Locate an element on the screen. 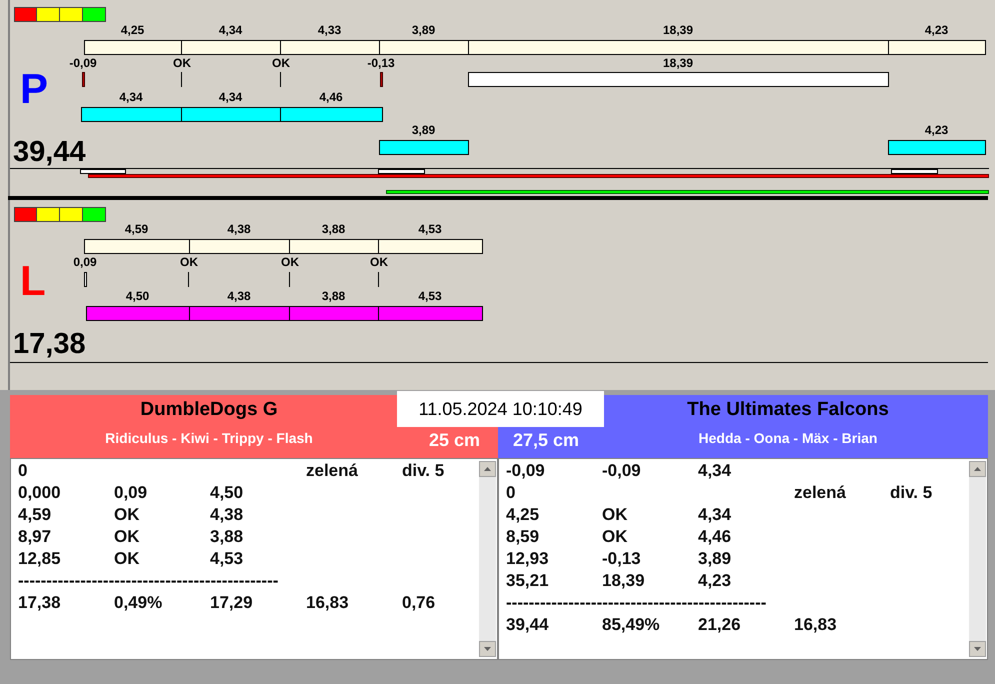  segment-label: -0,09 is located at coordinates (83, 63).